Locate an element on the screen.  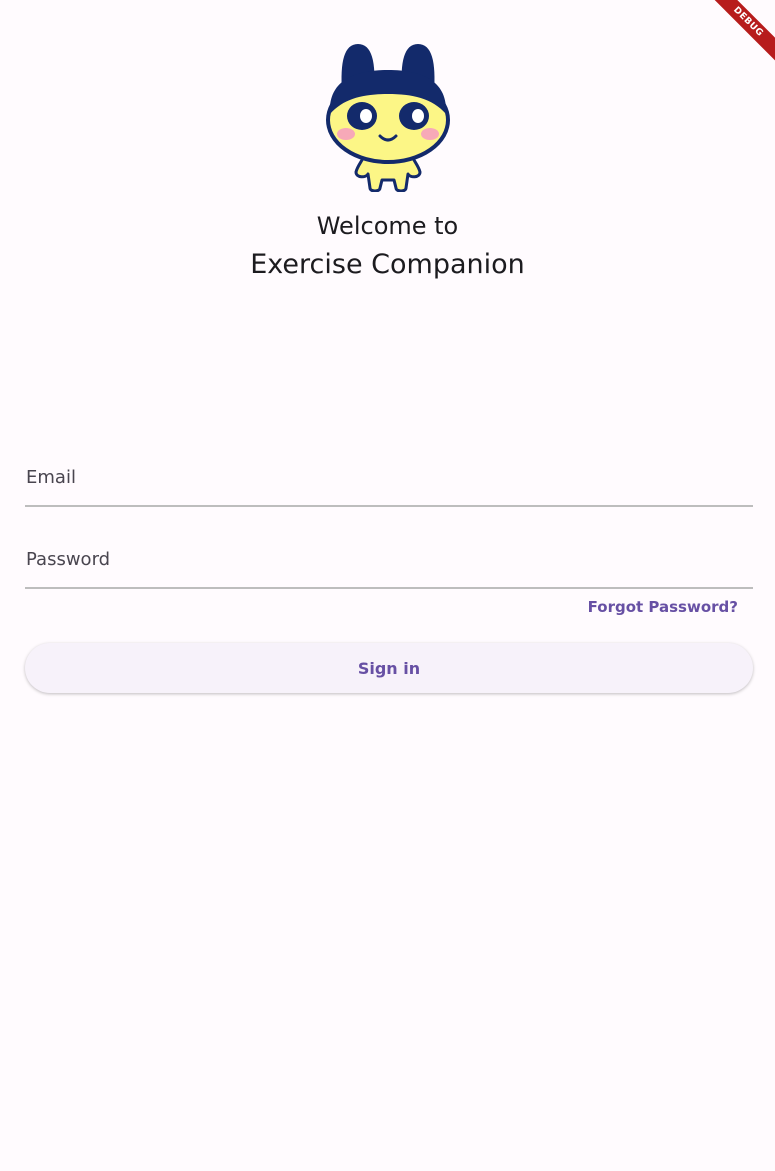
app-name-title: Exercise Companion is located at coordinates (387, 264).